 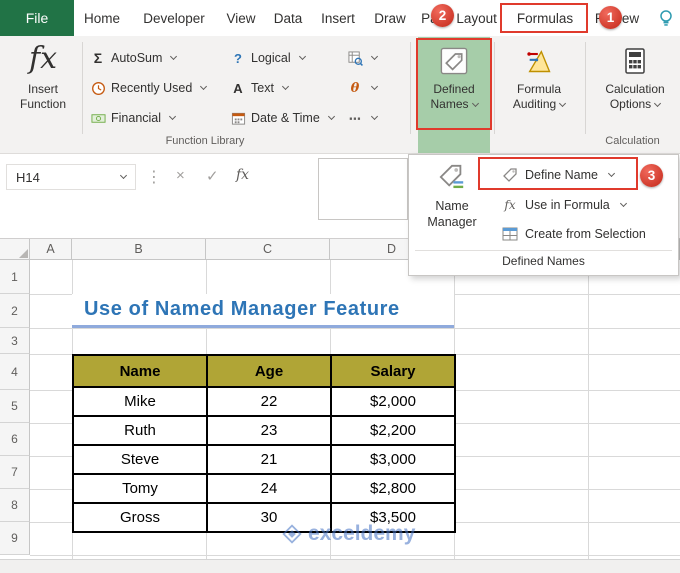 What do you see at coordinates (242, 309) in the screenshot?
I see `page-title: Use of Named Manager Feature` at bounding box center [242, 309].